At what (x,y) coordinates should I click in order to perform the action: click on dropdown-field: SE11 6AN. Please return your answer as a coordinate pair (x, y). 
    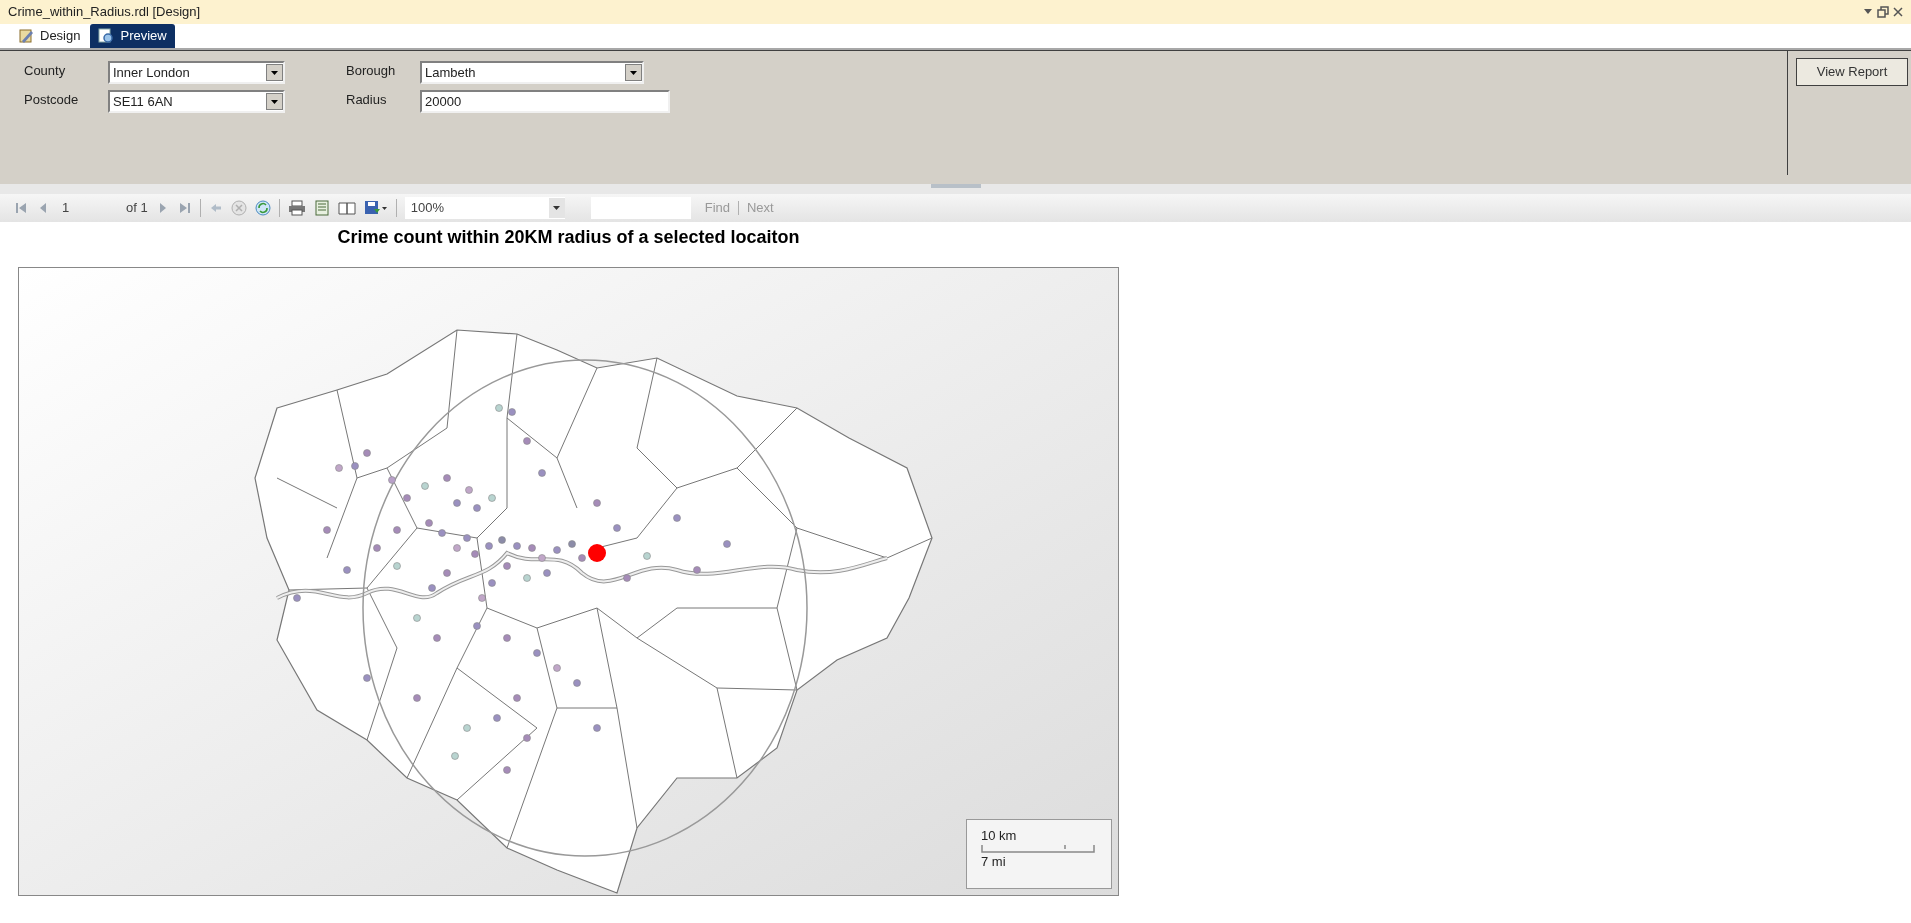
    Looking at the image, I should click on (196, 101).